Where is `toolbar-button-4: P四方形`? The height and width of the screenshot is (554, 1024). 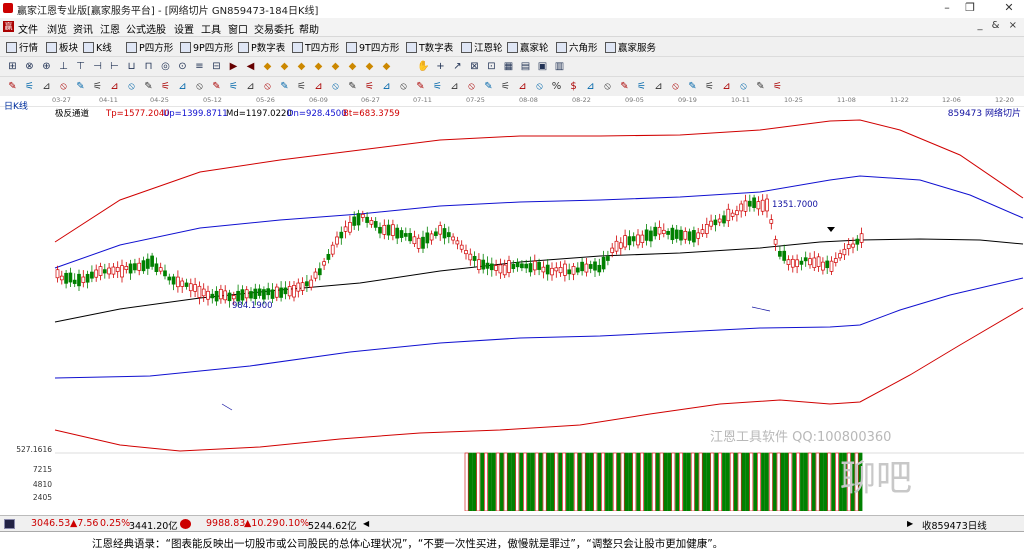
toolbar-button-4: P四方形 is located at coordinates (149, 47).